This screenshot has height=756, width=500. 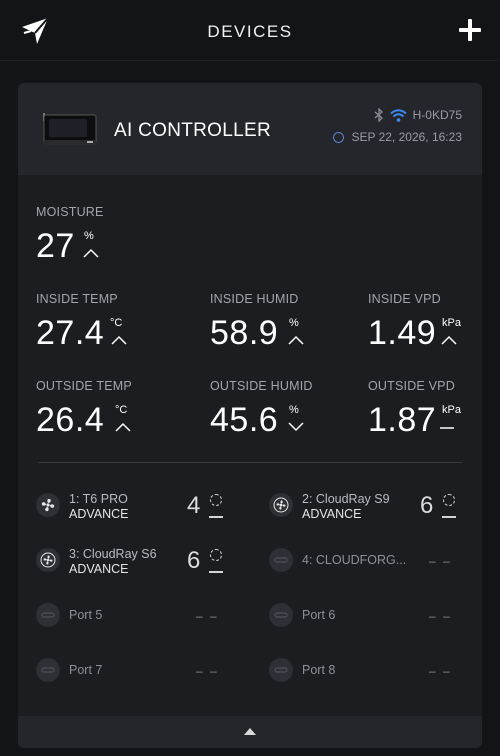 What do you see at coordinates (319, 670) in the screenshot?
I see `port-name: Port 8` at bounding box center [319, 670].